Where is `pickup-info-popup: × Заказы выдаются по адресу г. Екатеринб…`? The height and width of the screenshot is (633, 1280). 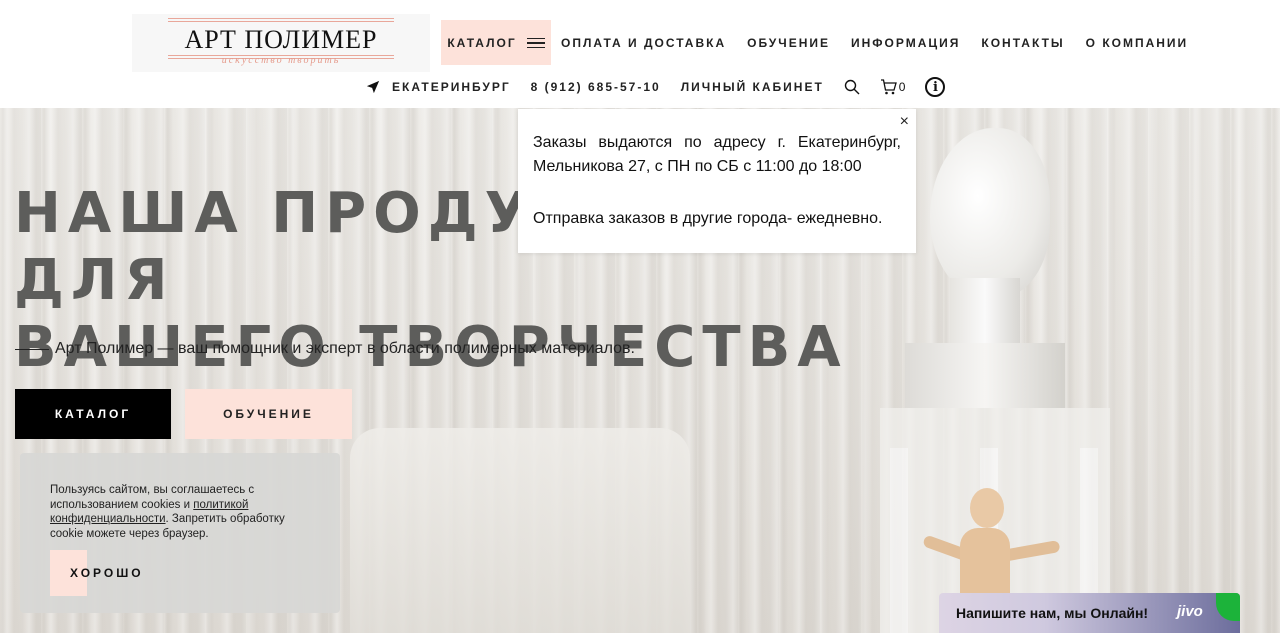
pickup-info-popup: × Заказы выдаются по адресу г. Екатеринб… is located at coordinates (717, 181).